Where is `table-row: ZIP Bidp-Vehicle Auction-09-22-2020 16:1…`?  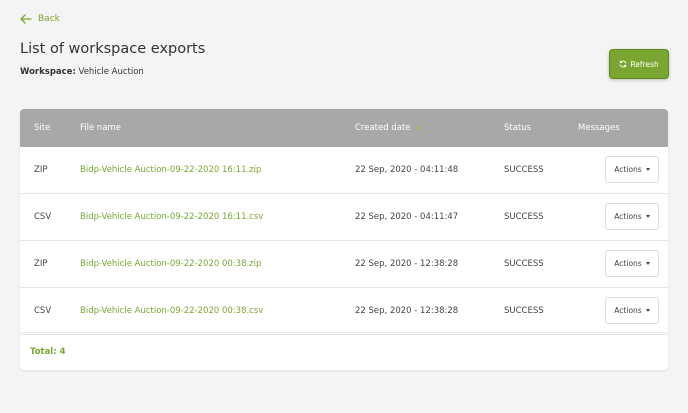
table-row: ZIP Bidp-Vehicle Auction-09-22-2020 16:1… is located at coordinates (344, 170).